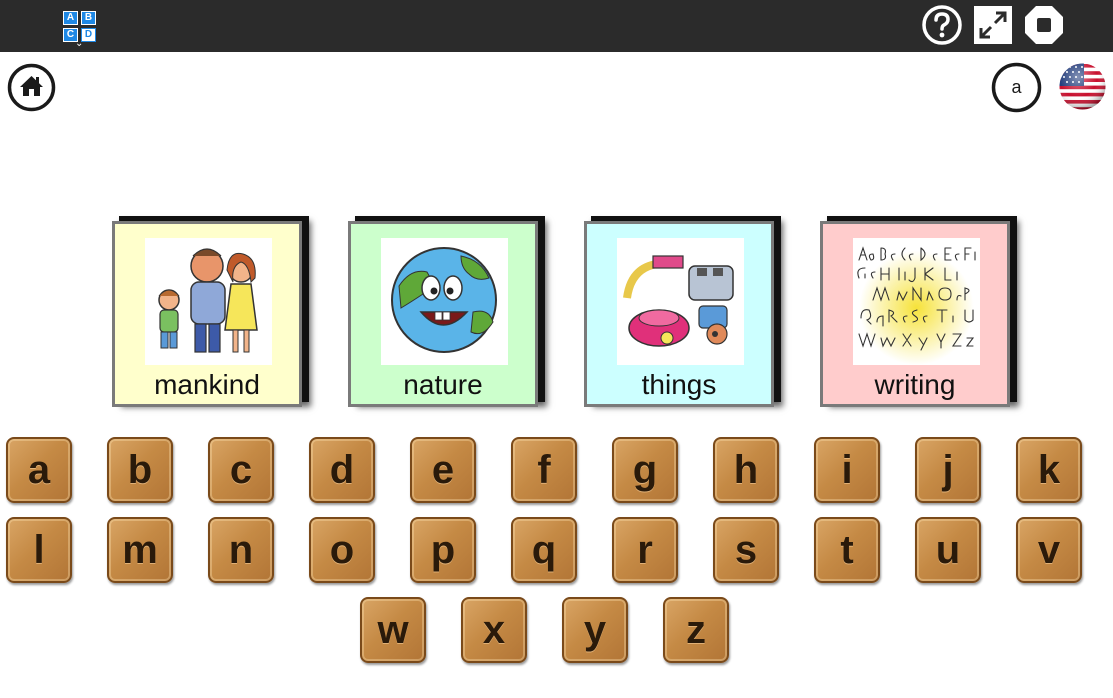 This screenshot has height=698, width=1113. I want to click on letter-tile-w: w, so click(393, 630).